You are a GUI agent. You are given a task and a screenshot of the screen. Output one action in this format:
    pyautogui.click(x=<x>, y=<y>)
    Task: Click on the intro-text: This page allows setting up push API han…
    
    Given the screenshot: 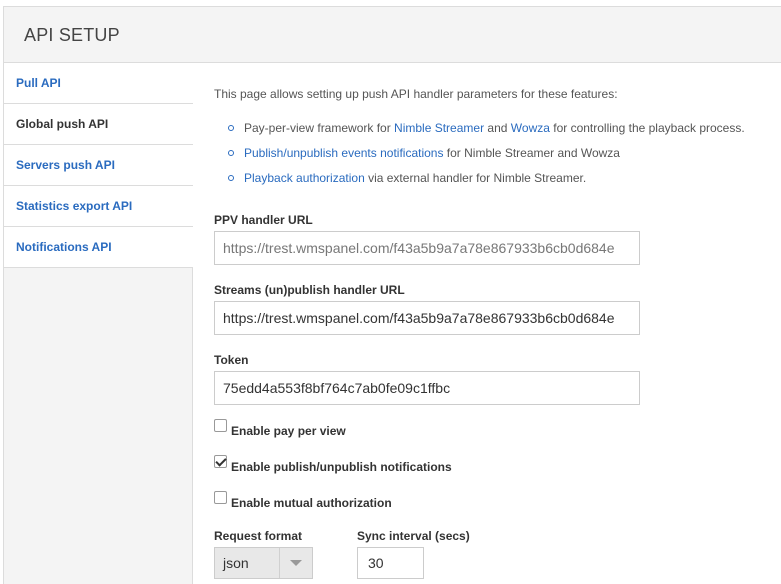 What is the action you would take?
    pyautogui.click(x=416, y=94)
    